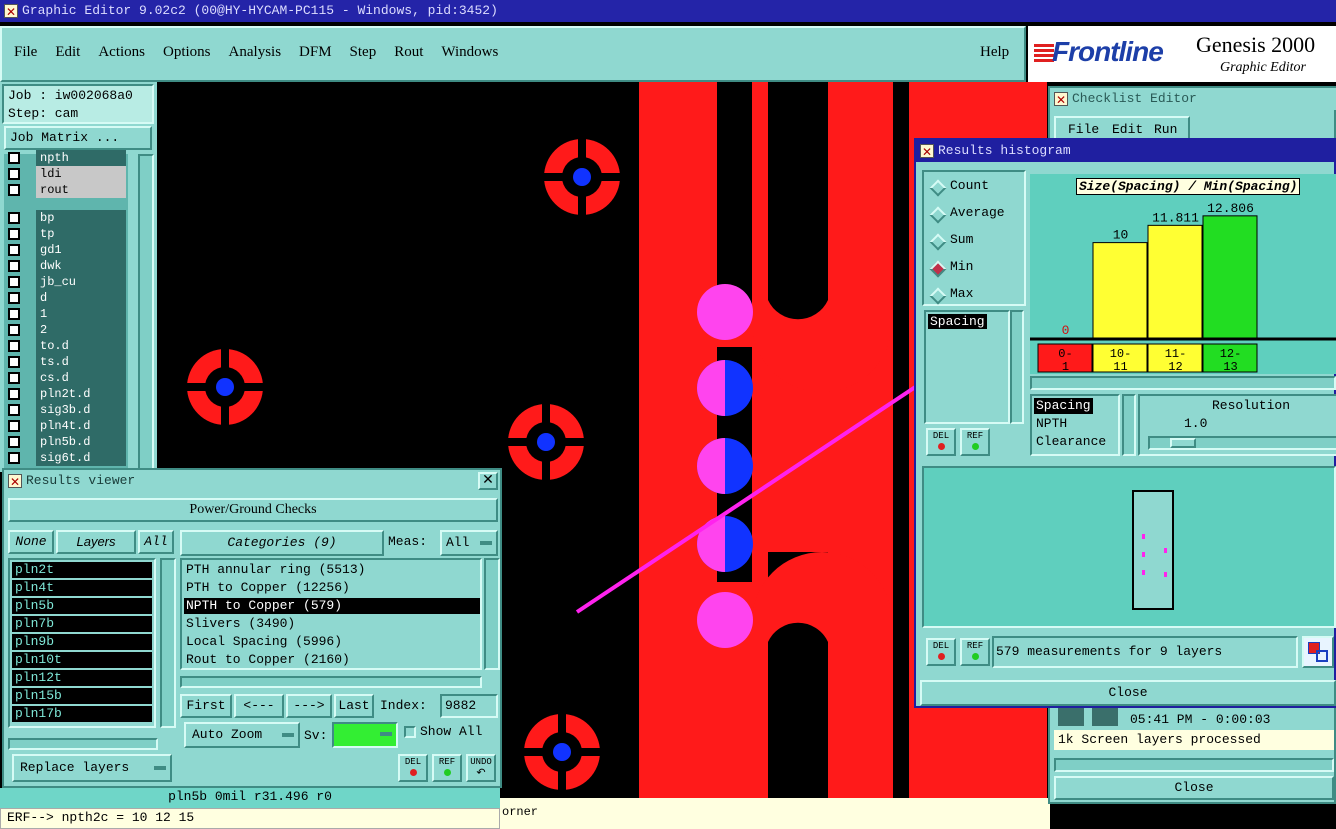 Image resolution: width=1336 pixels, height=829 pixels. What do you see at coordinates (81, 394) in the screenshot?
I see `layer-name: pln2t.d` at bounding box center [81, 394].